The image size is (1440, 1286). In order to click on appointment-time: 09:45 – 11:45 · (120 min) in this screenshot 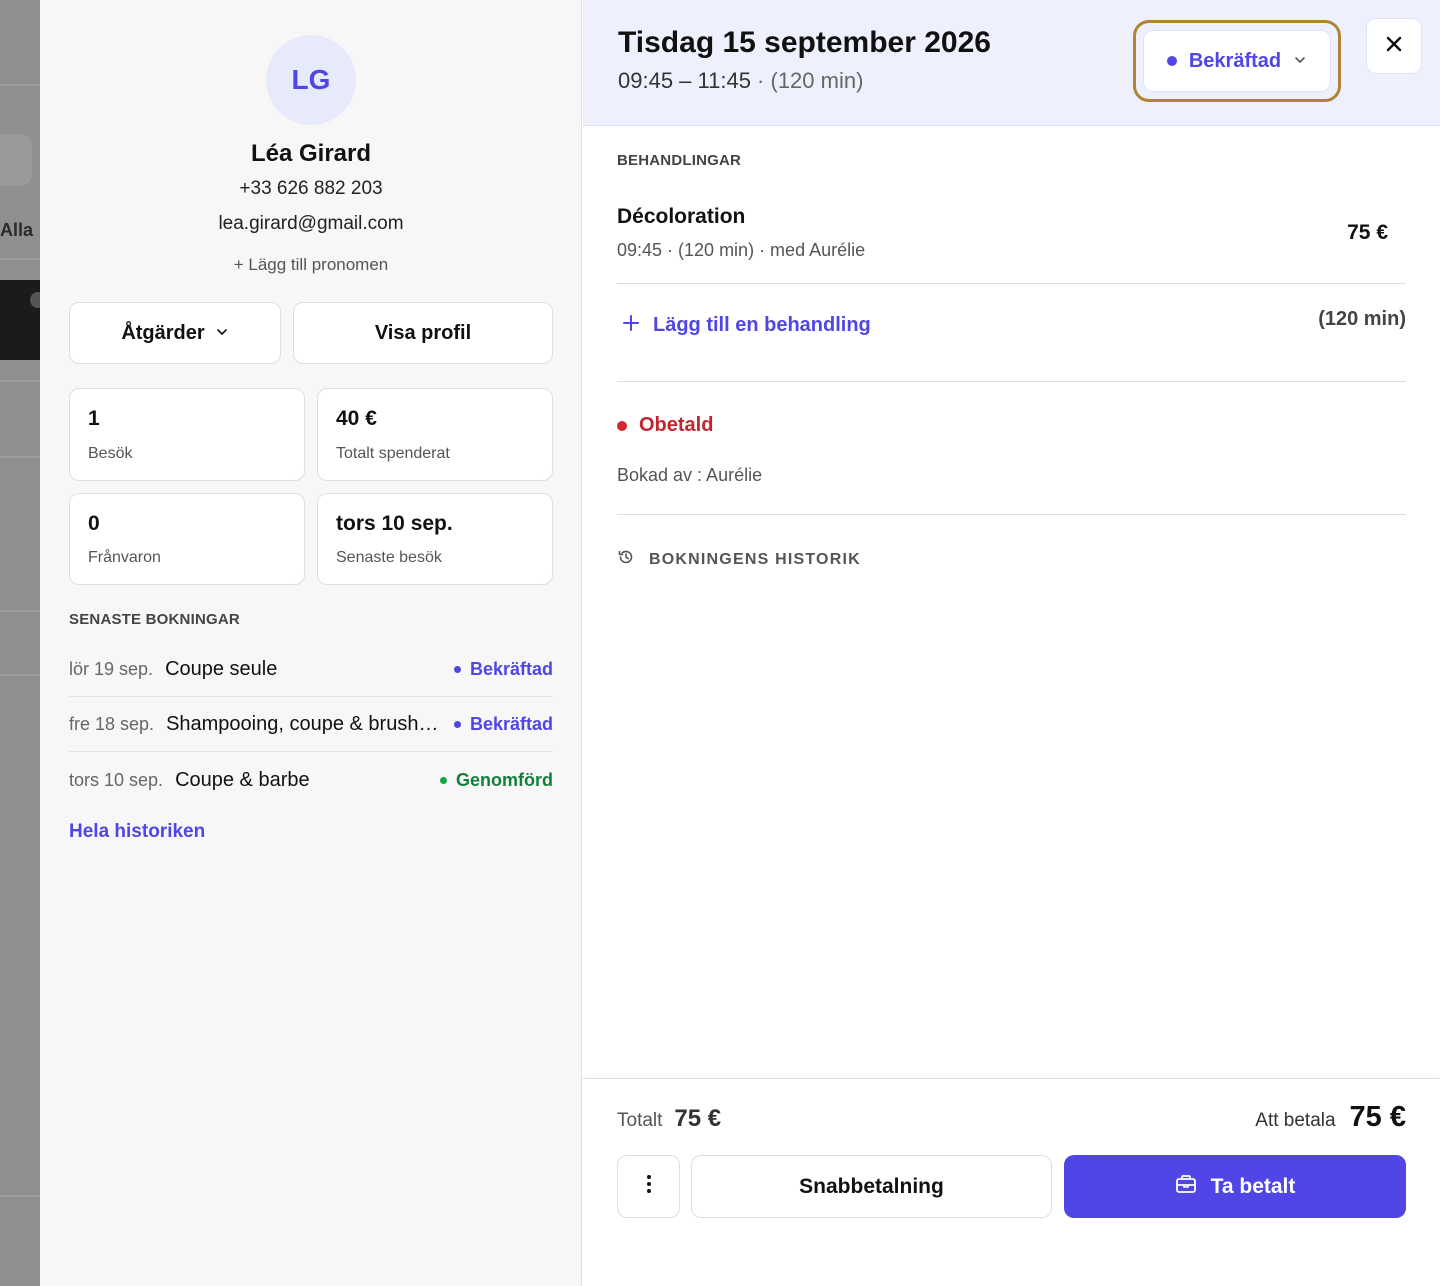, I will do `click(740, 81)`.